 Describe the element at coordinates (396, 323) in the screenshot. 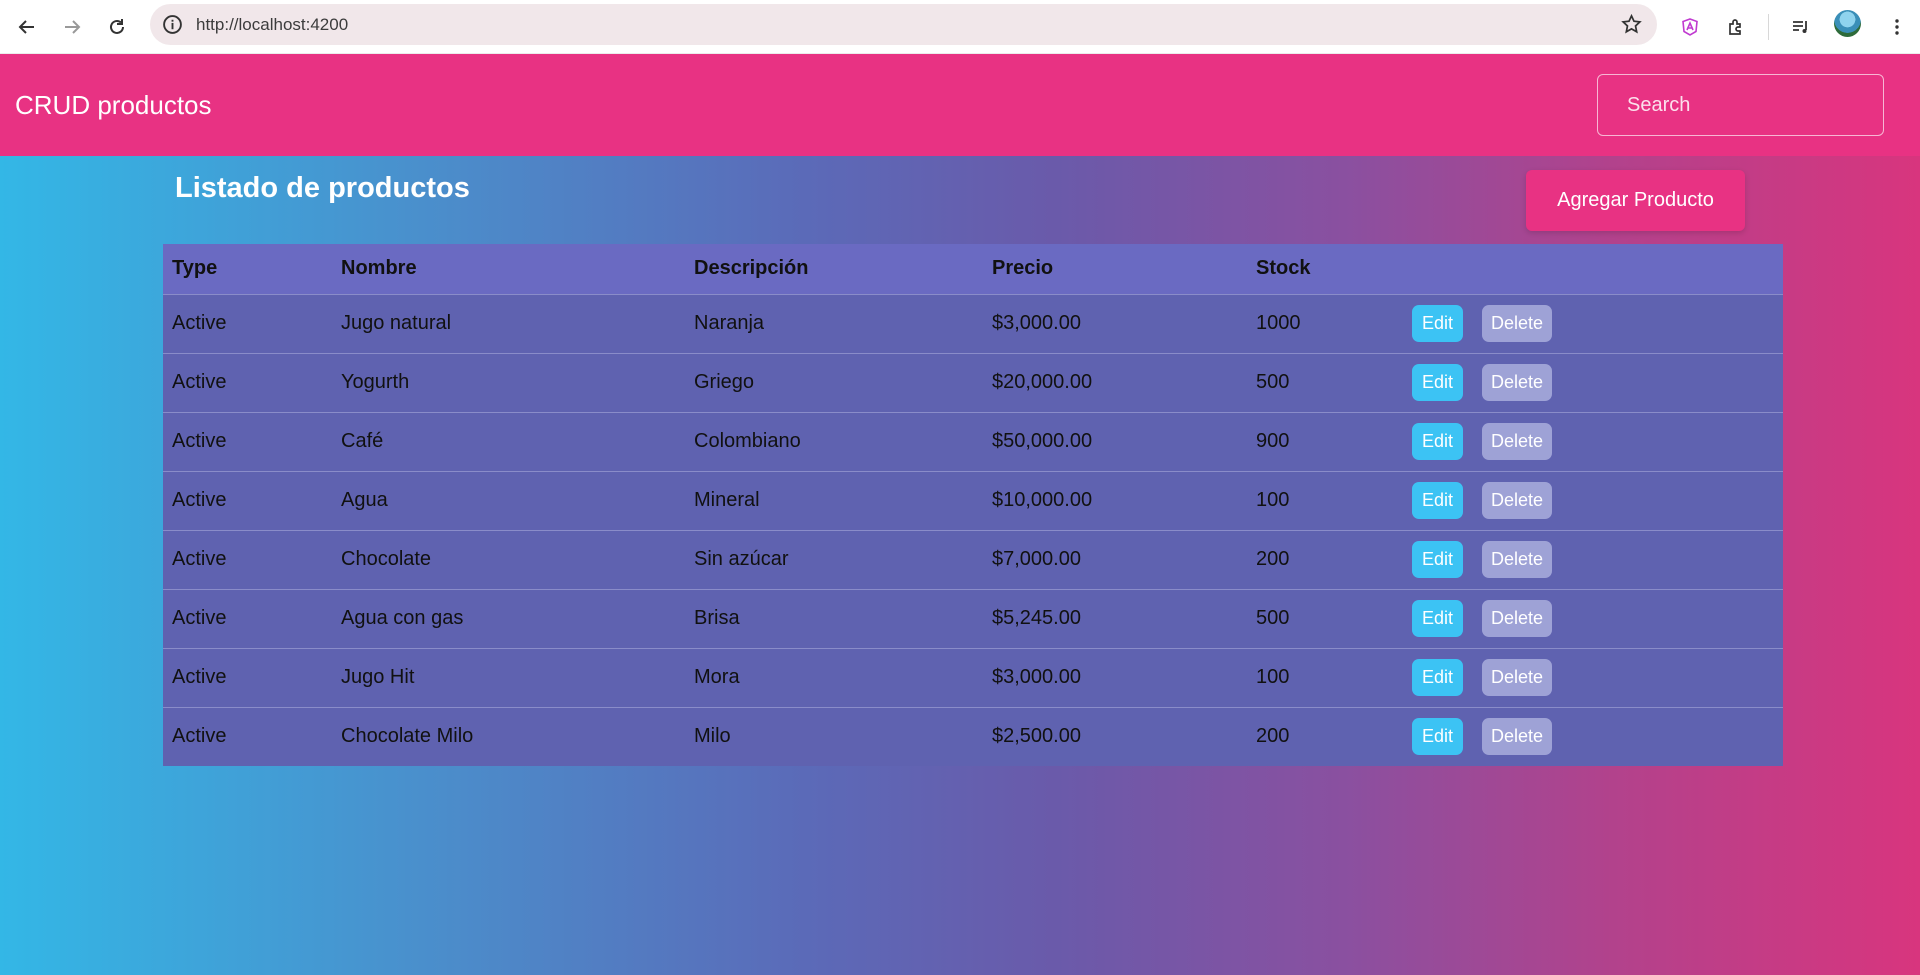

I see `cell-nombre: Jugo natural` at that location.